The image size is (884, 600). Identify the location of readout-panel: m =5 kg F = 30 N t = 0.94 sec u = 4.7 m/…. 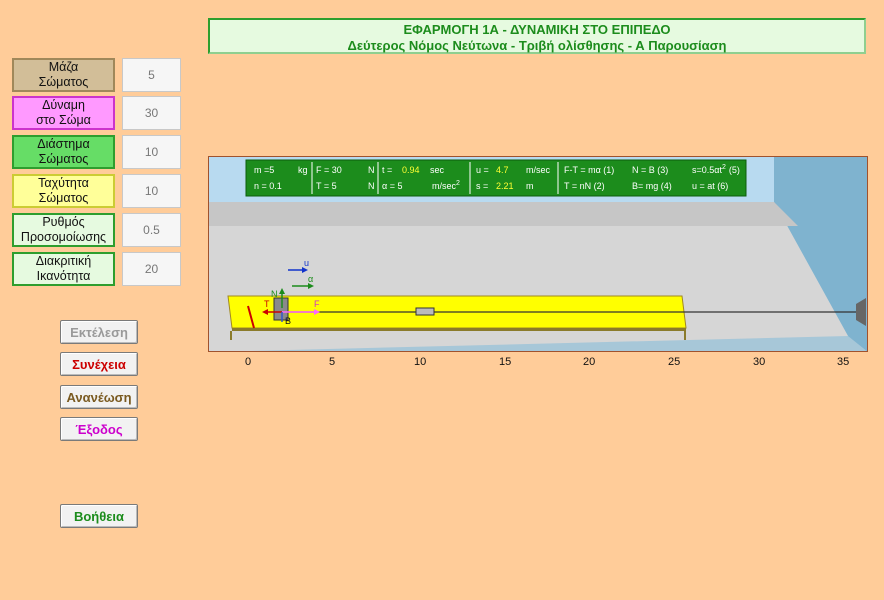
(496, 178).